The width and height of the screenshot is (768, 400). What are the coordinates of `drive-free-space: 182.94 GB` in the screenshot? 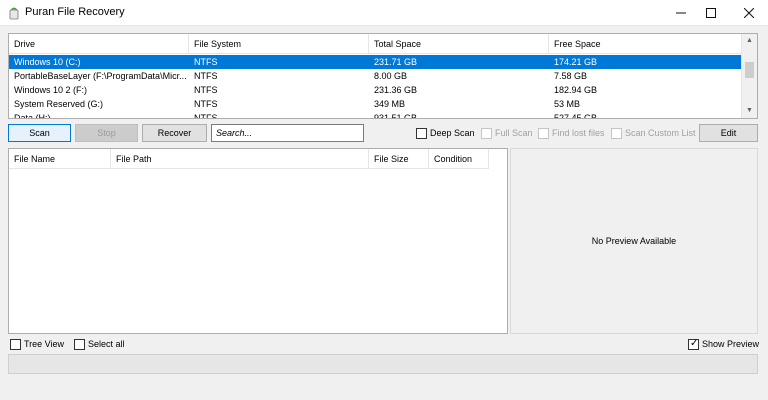 It's located at (576, 90).